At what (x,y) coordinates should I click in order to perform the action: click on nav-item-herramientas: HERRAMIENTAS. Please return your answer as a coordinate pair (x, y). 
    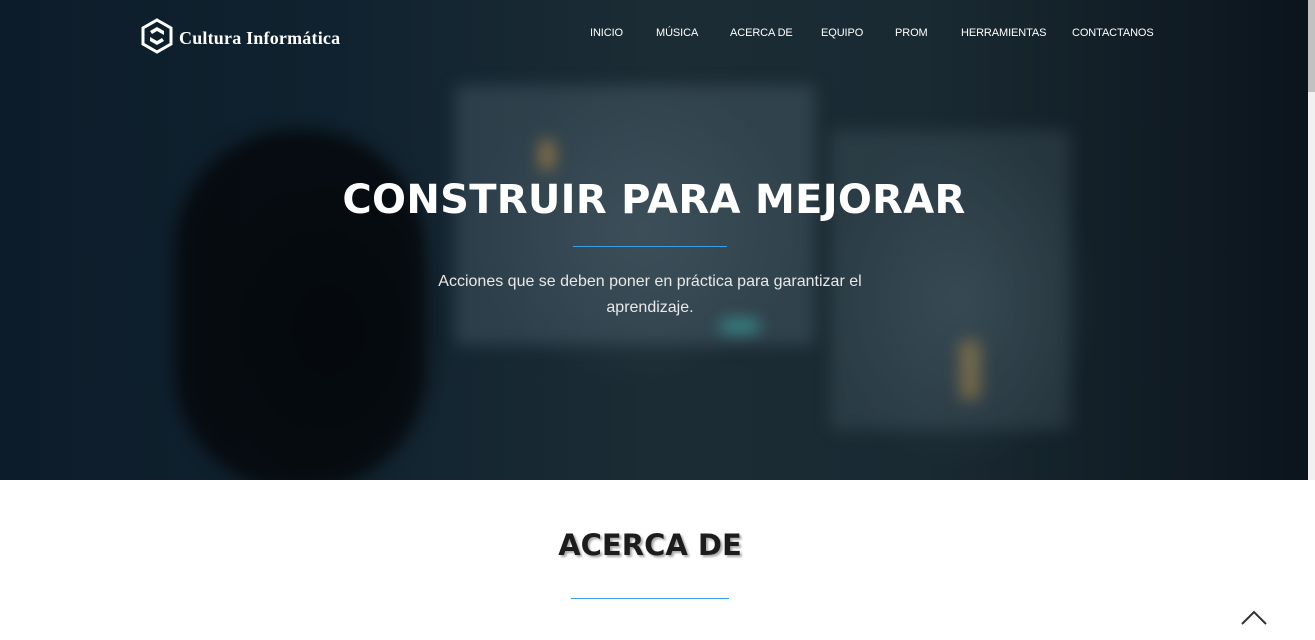
    Looking at the image, I should click on (1003, 33).